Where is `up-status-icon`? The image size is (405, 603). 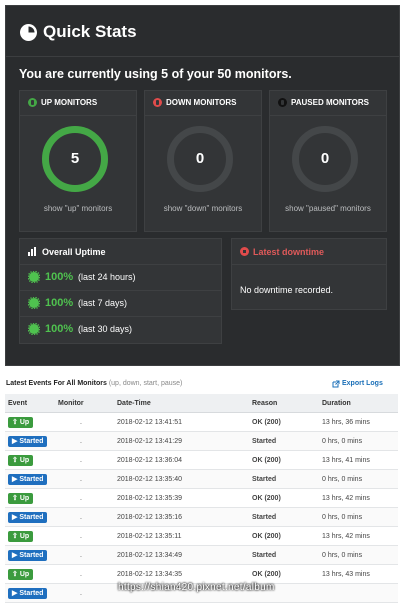
up-status-icon is located at coordinates (32, 102).